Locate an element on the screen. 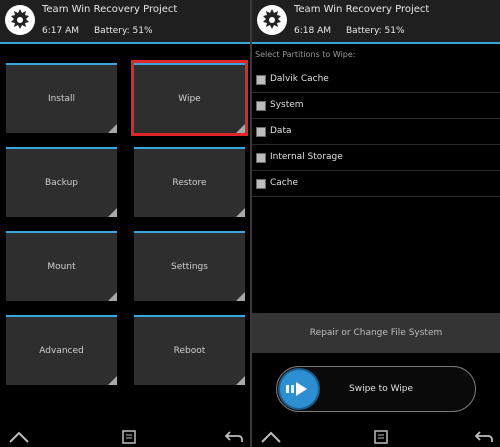 The image size is (500, 447). repair-file-system-button: Repair or Change File System is located at coordinates (376, 333).